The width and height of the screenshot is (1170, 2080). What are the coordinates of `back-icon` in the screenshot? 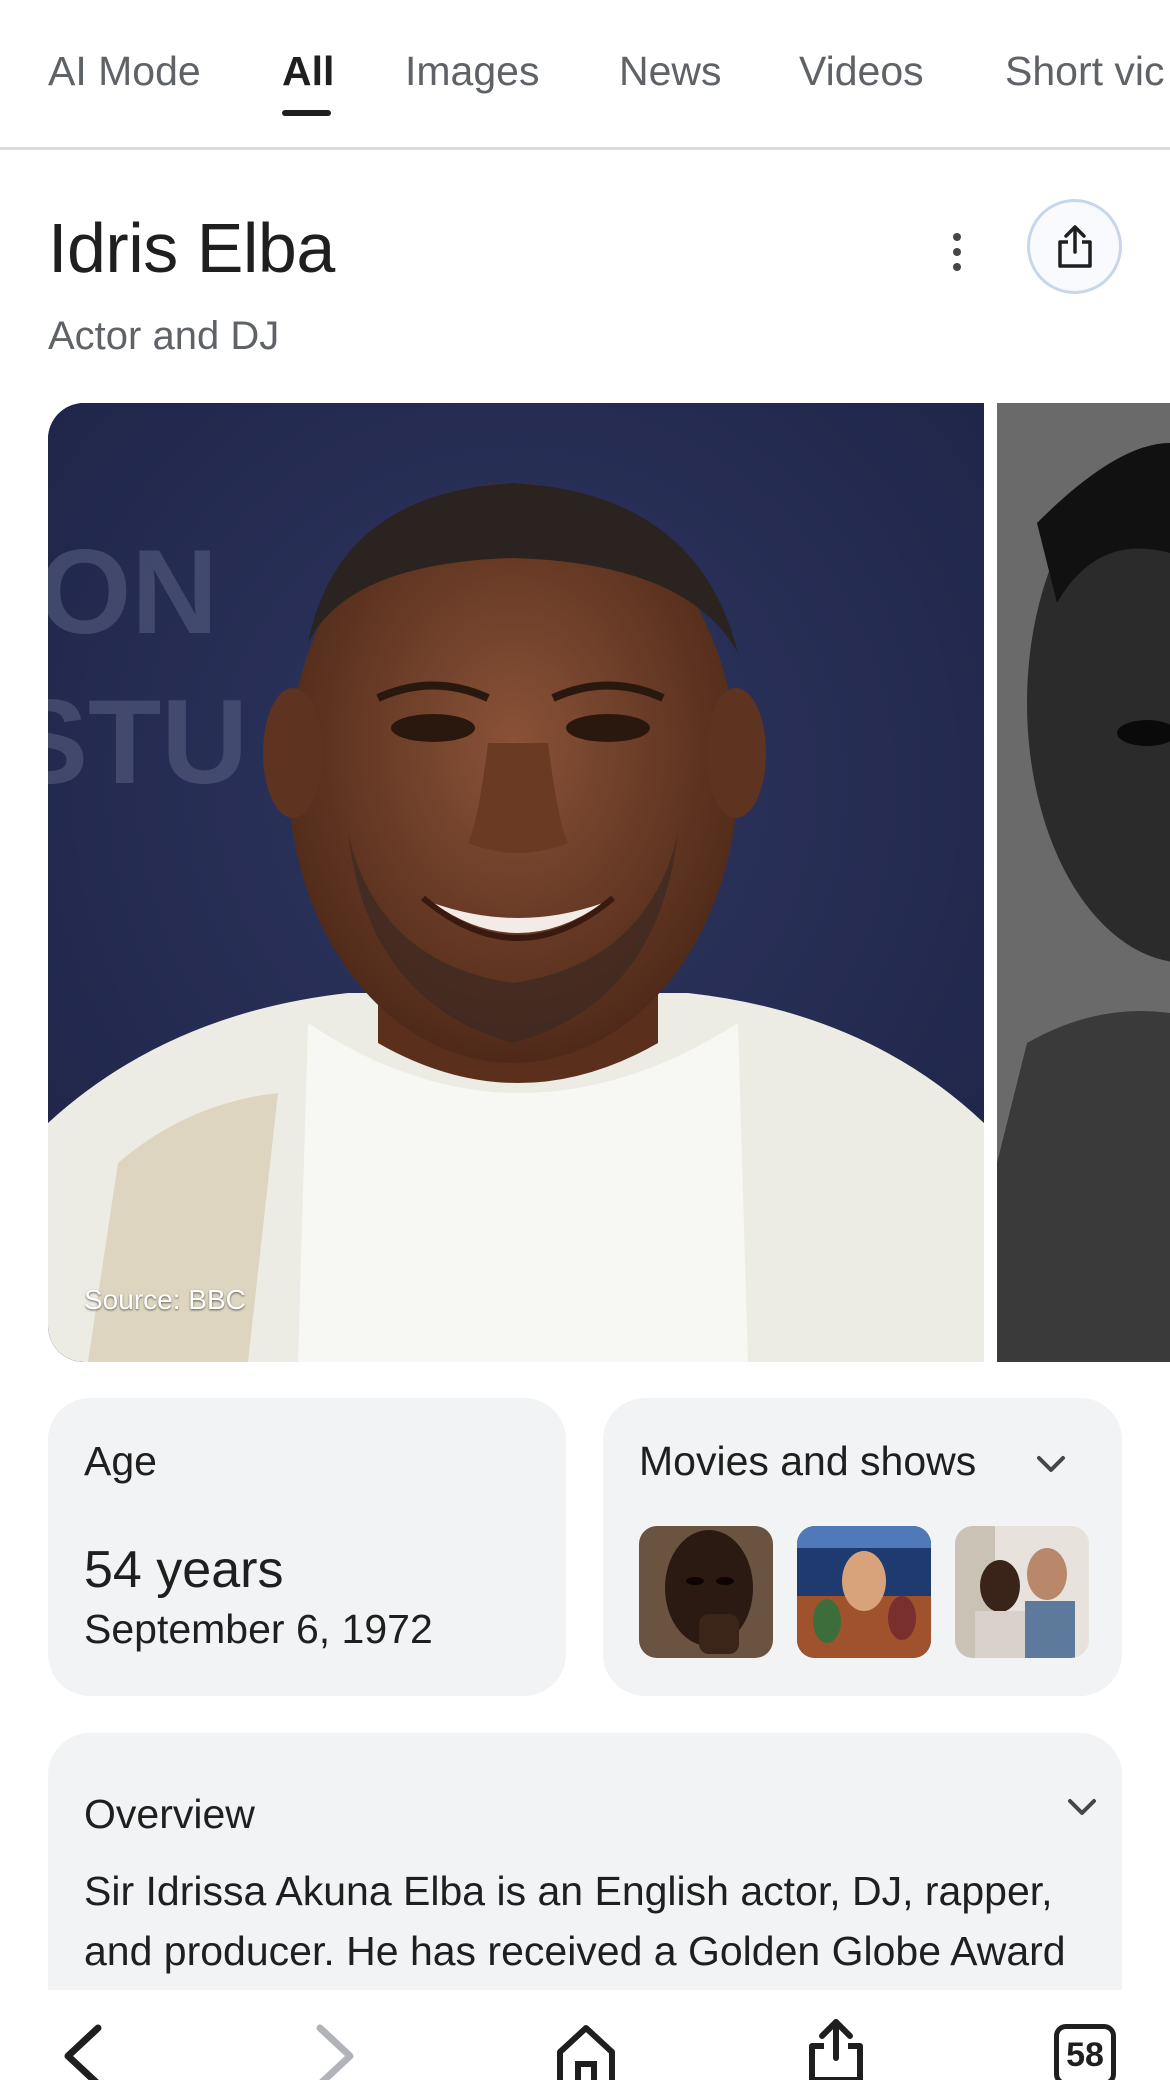 It's located at (83, 2052).